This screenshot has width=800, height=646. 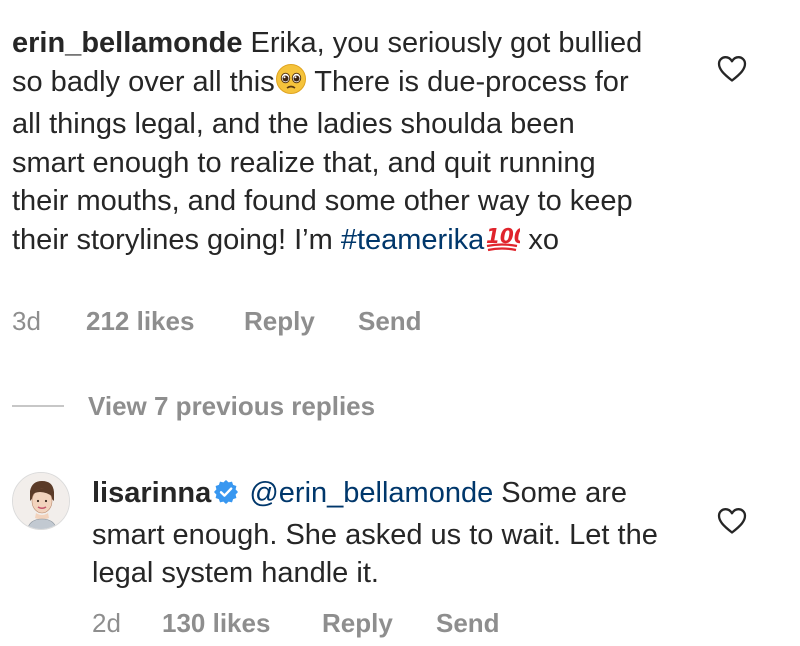 I want to click on view-replies-label: View 7 previous replies, so click(x=232, y=405).